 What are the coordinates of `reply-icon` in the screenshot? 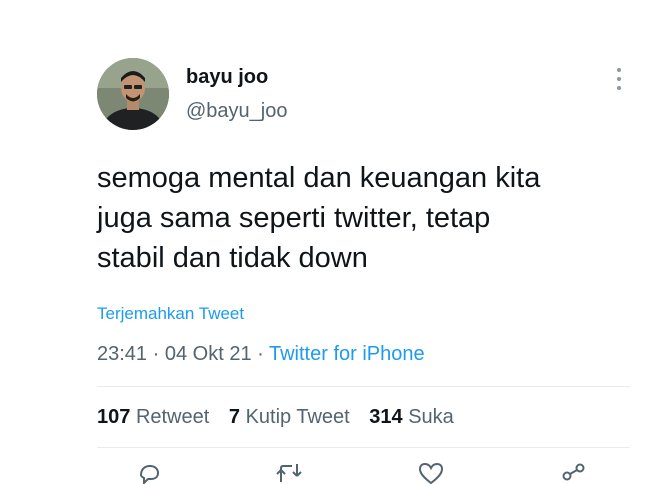 It's located at (149, 473).